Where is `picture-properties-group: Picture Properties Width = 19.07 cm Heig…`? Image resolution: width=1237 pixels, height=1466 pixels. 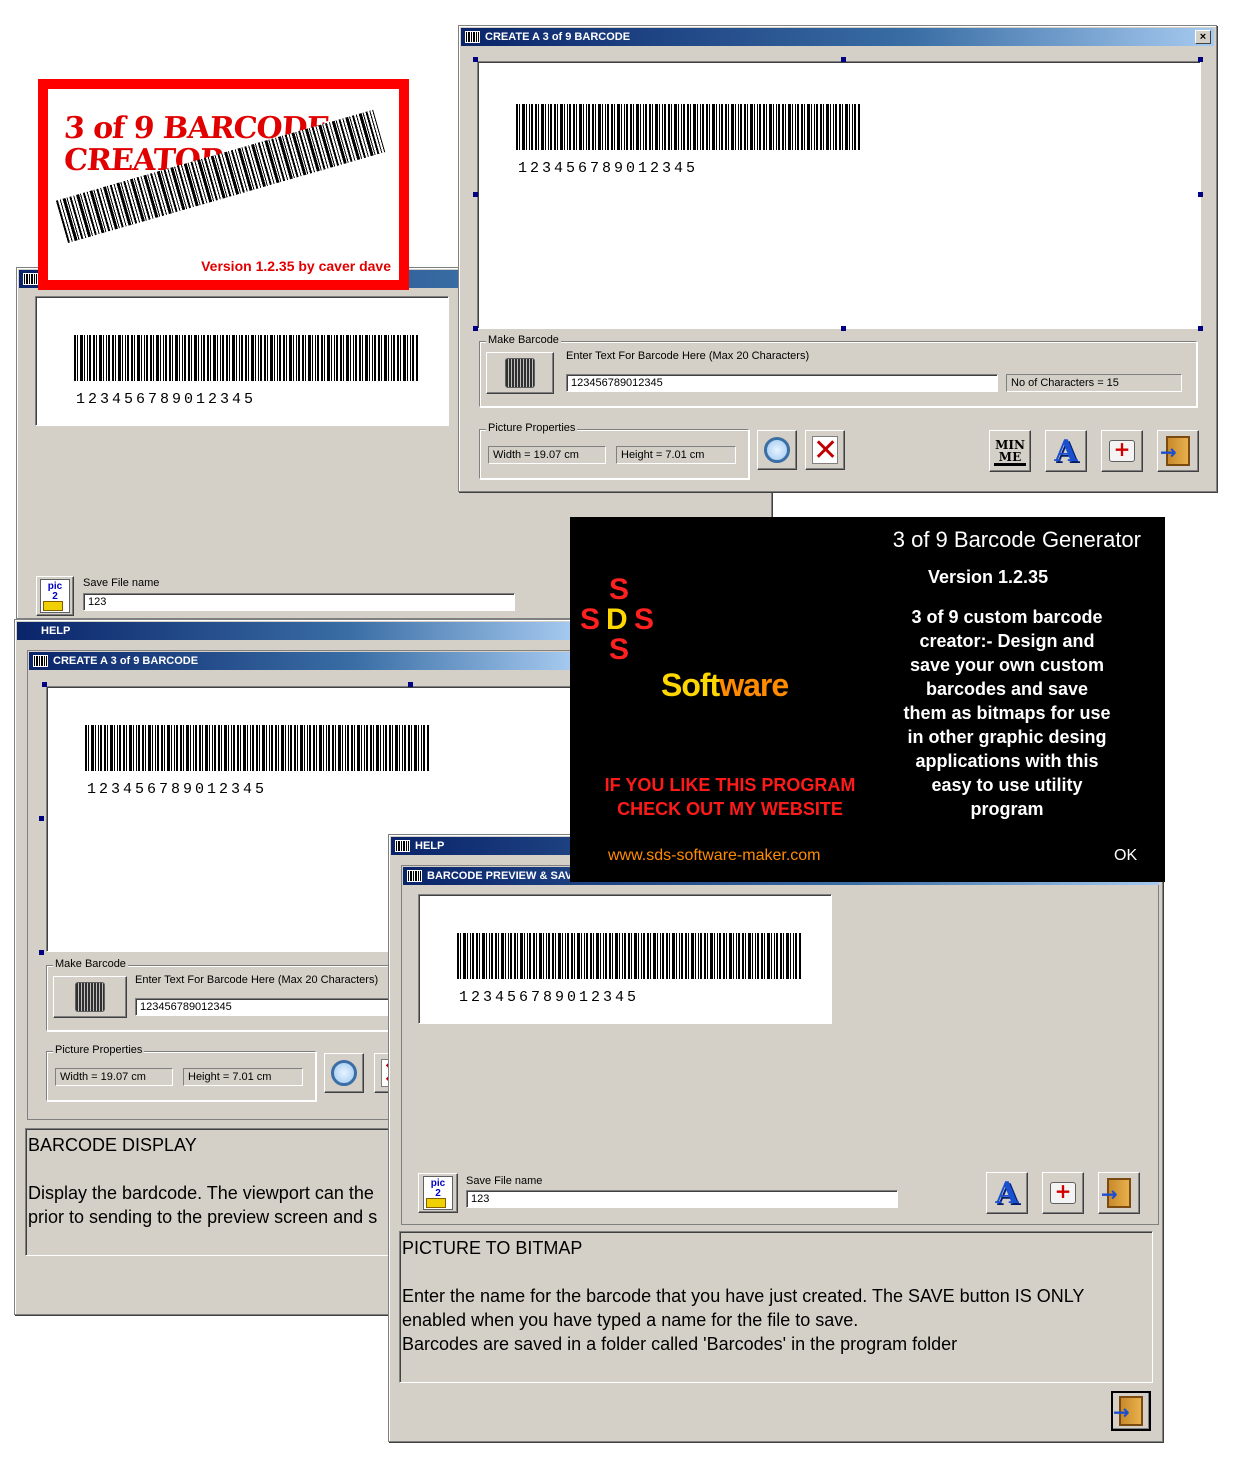
picture-properties-group: Picture Properties Width = 19.07 cm Heig… is located at coordinates (614, 450).